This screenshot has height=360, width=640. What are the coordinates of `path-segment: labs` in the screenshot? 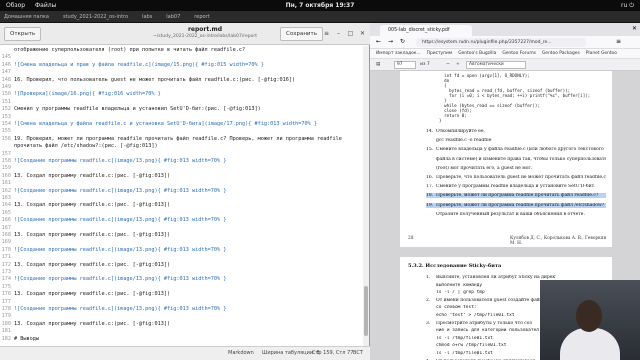 It's located at (147, 17).